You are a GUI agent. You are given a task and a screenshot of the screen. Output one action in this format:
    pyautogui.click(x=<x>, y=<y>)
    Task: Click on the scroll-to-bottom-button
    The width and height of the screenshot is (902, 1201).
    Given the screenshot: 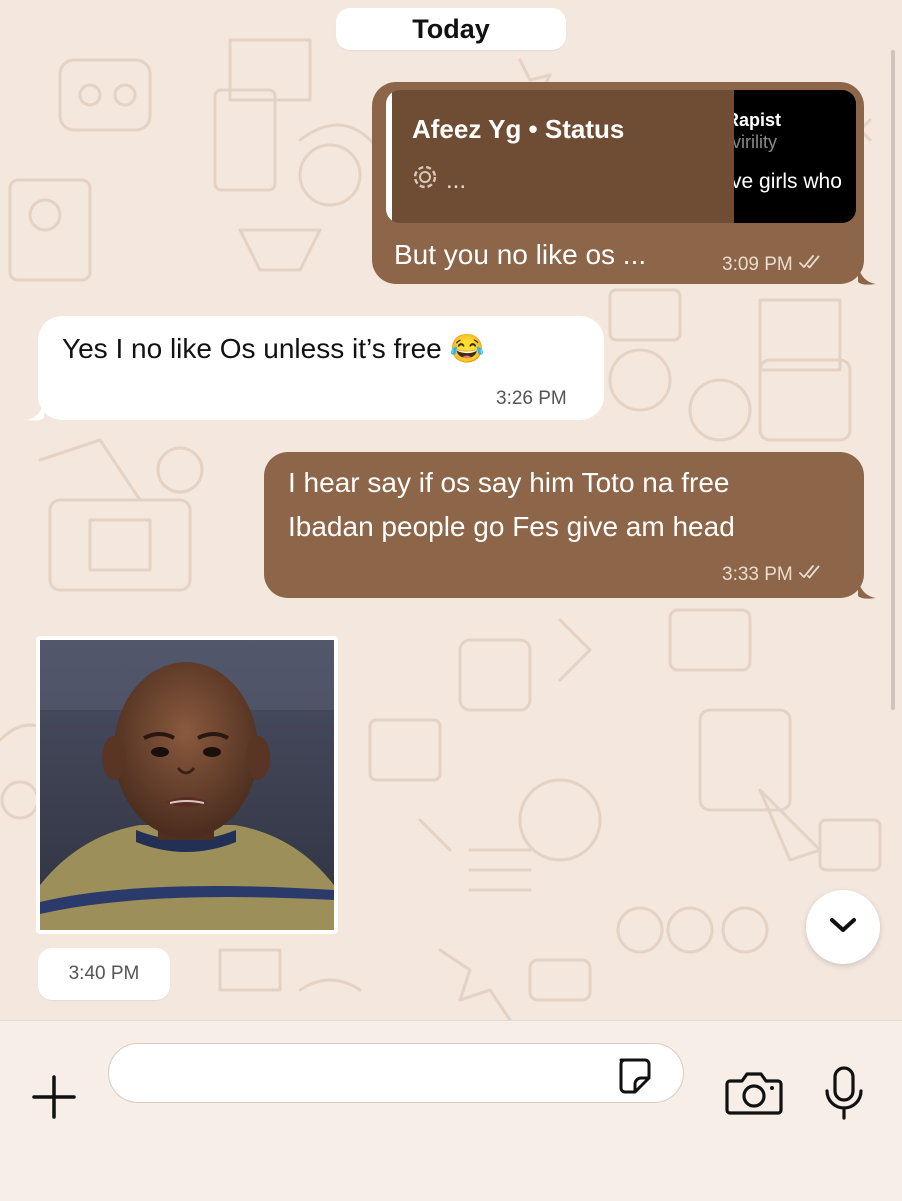 What is the action you would take?
    pyautogui.click(x=843, y=927)
    